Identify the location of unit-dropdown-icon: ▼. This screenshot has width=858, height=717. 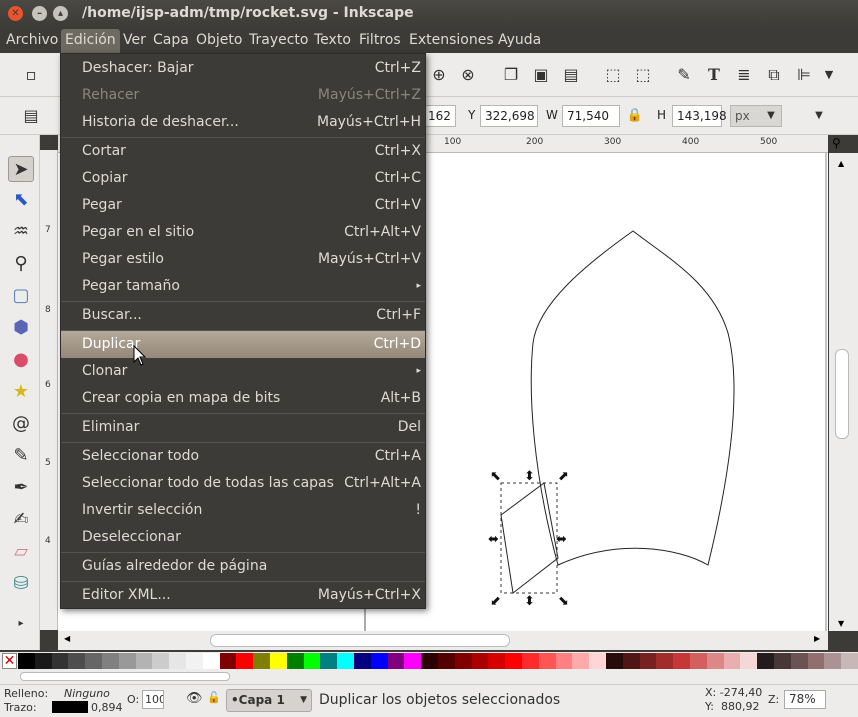
(771, 116).